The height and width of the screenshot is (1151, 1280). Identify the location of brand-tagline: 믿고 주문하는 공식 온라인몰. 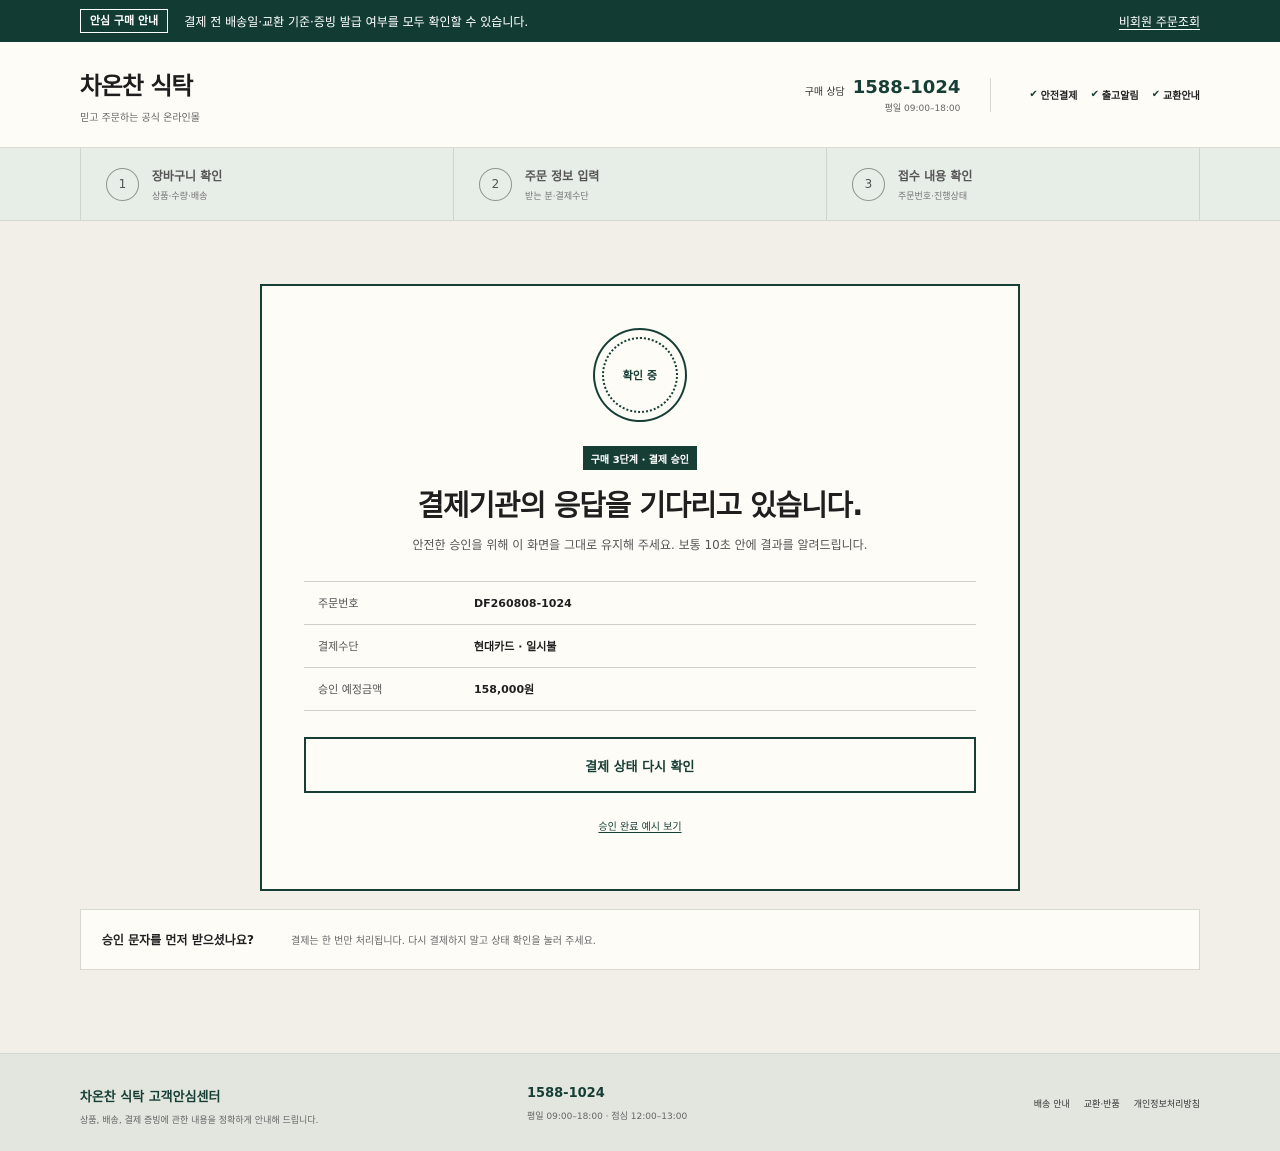
(140, 118).